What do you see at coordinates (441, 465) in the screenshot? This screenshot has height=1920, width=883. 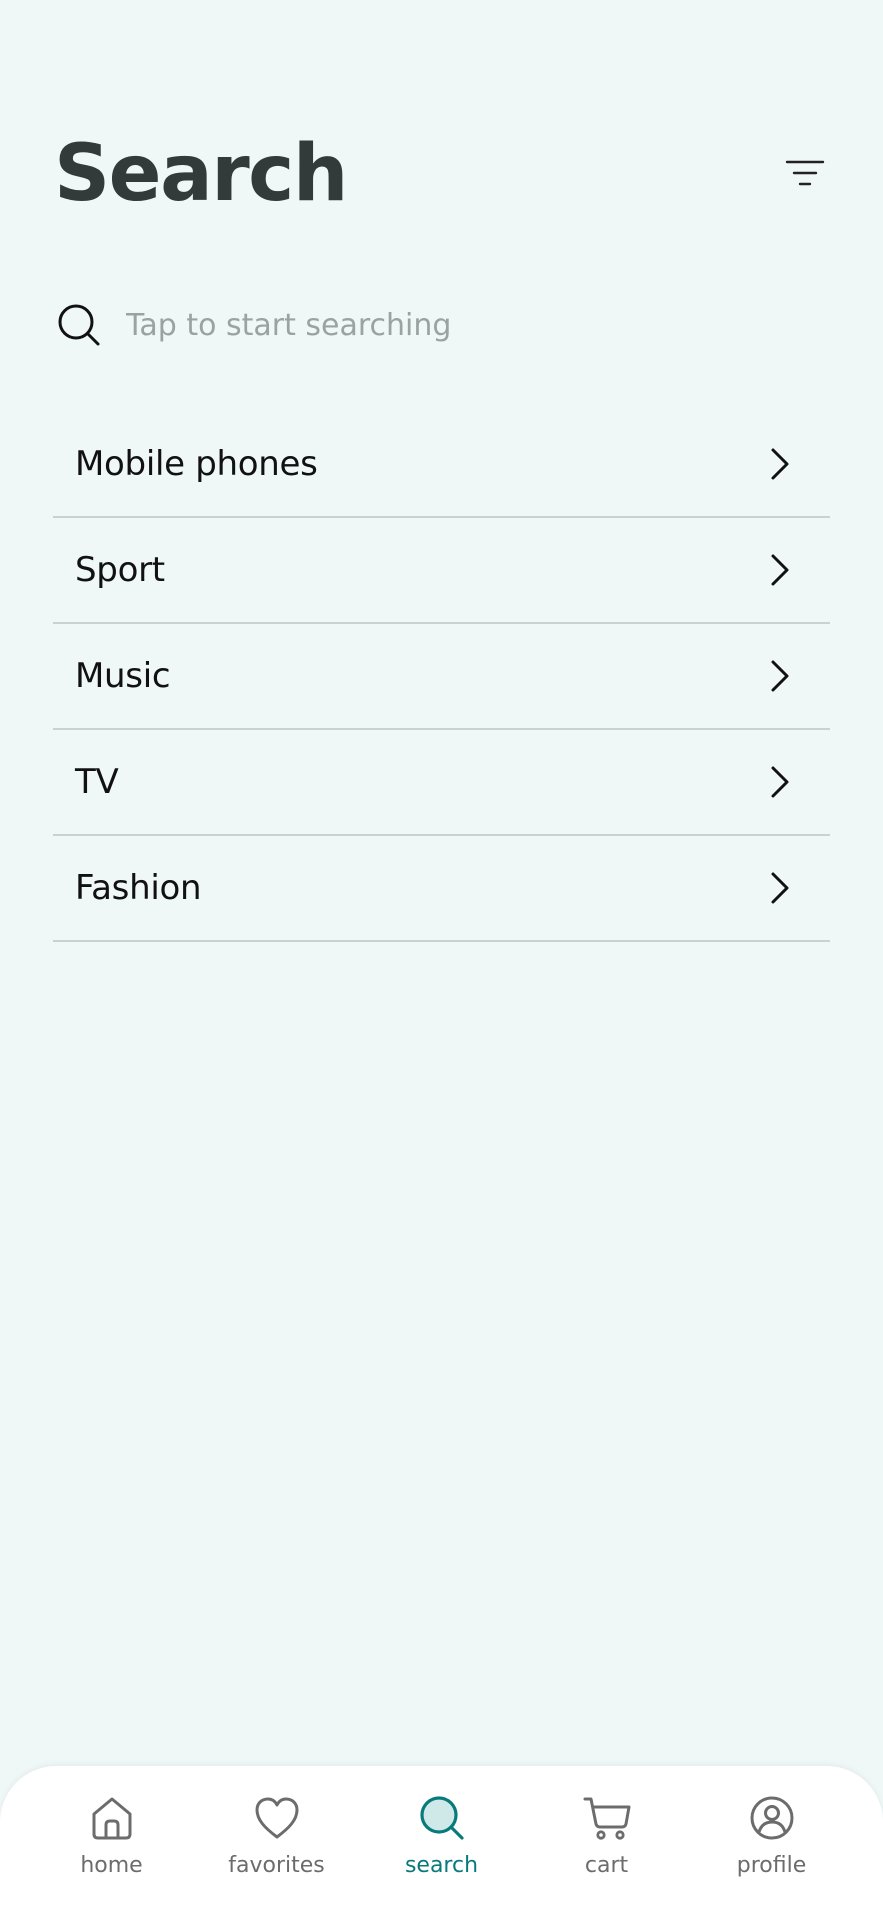 I see `category-item-mobile-phones: Mobile phones` at bounding box center [441, 465].